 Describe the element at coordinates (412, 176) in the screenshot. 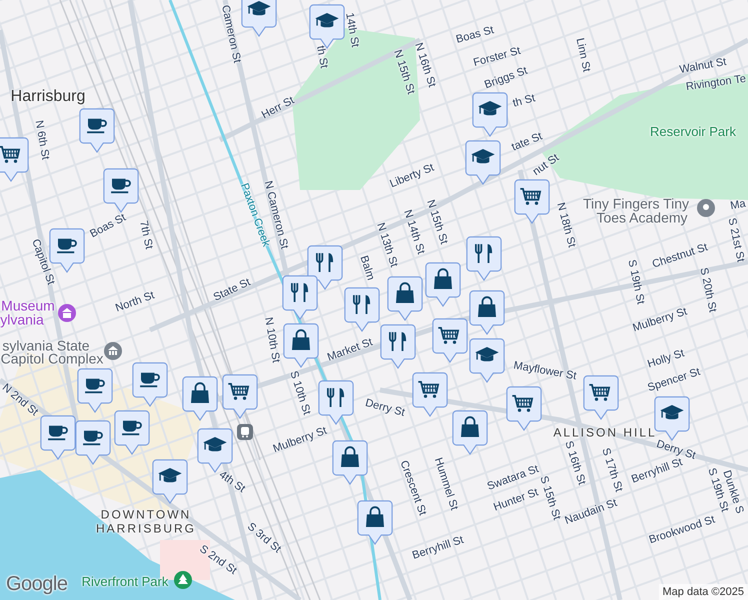

I see `street-label: Liberty St` at that location.